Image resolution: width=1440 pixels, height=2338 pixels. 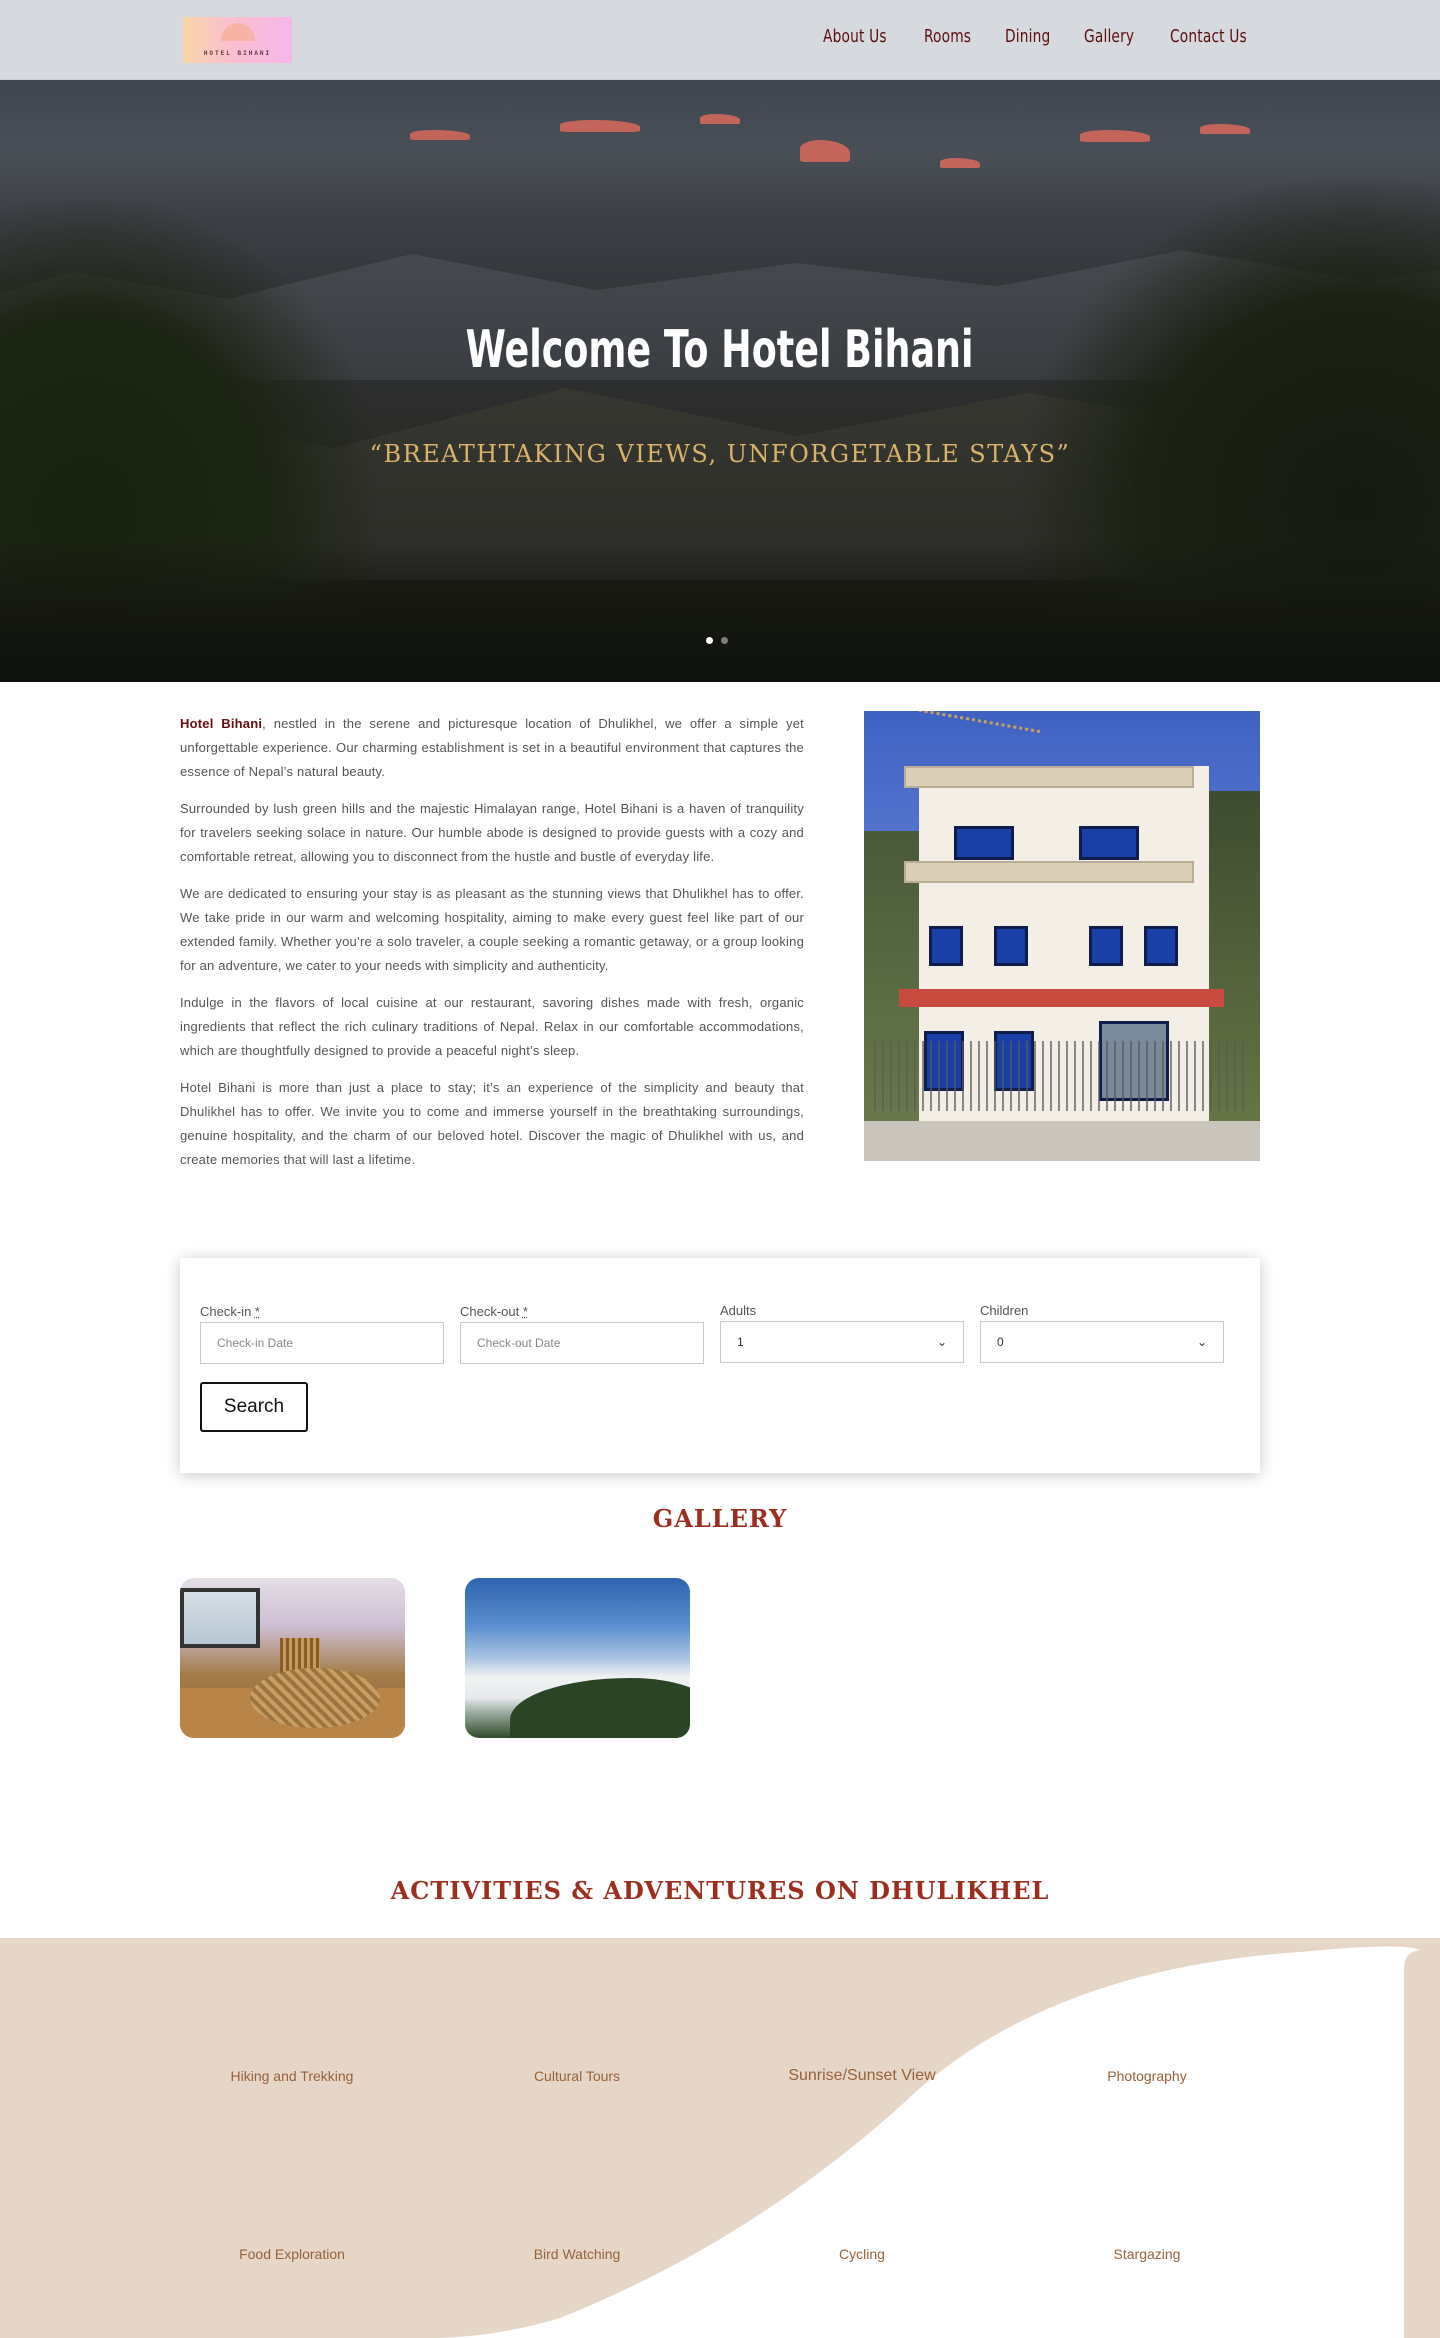 I want to click on hotel-building-photo, so click(x=1062, y=936).